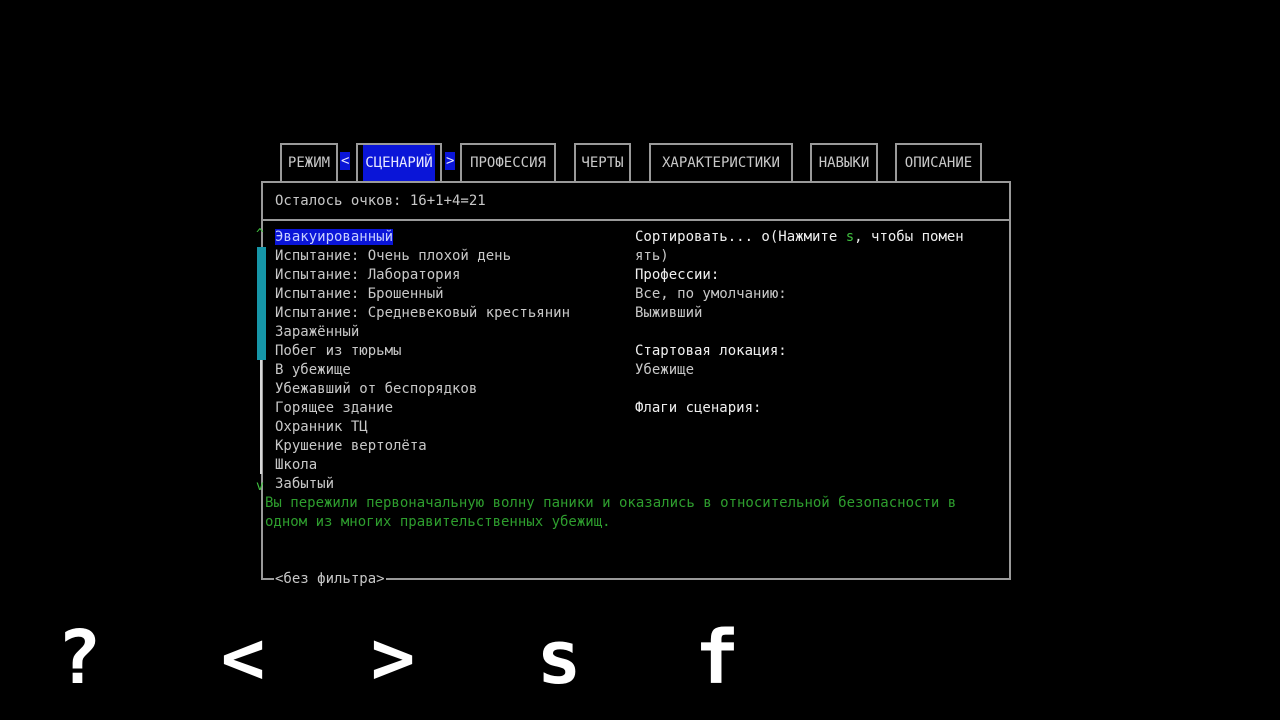 This screenshot has height=720, width=1280. I want to click on list-item-label: Испытание: Средневековый крестьянин, so click(423, 313).